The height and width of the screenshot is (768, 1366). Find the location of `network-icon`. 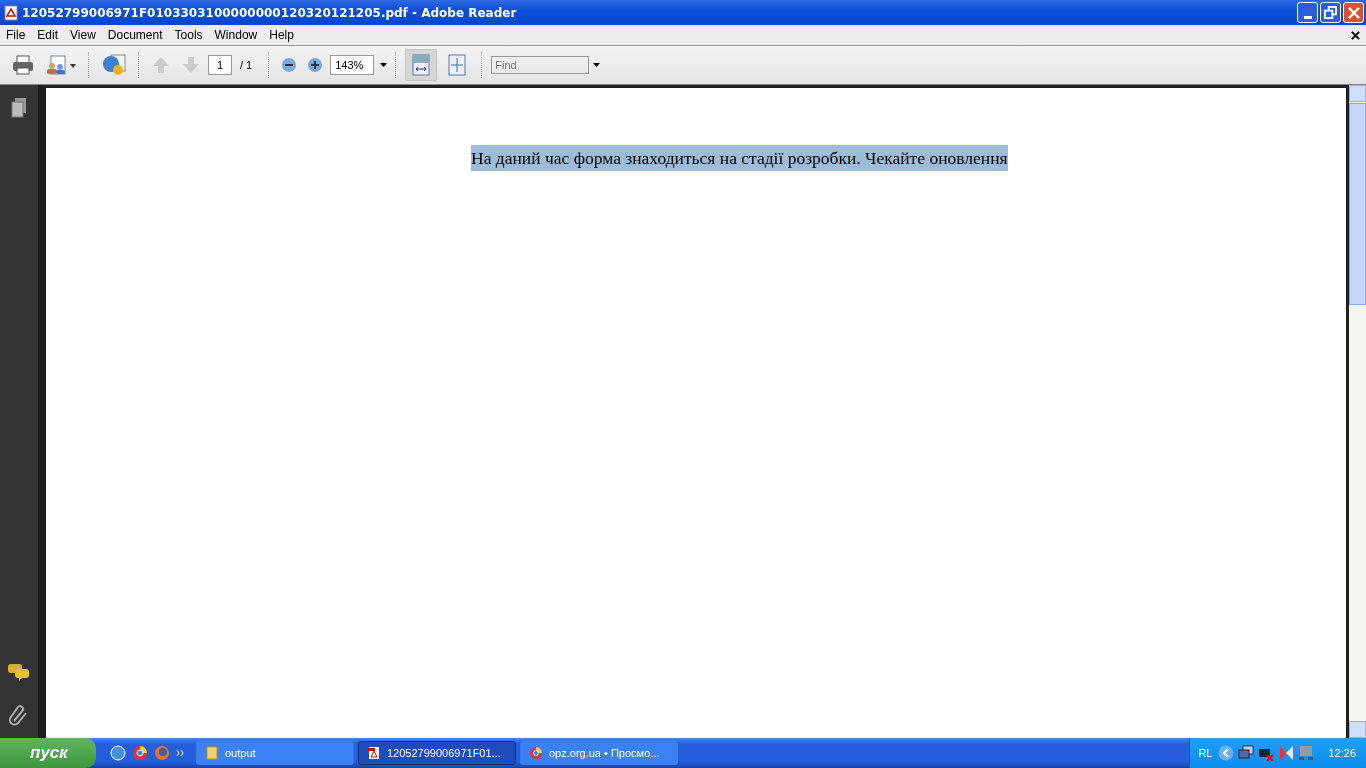

network-icon is located at coordinates (1246, 753).